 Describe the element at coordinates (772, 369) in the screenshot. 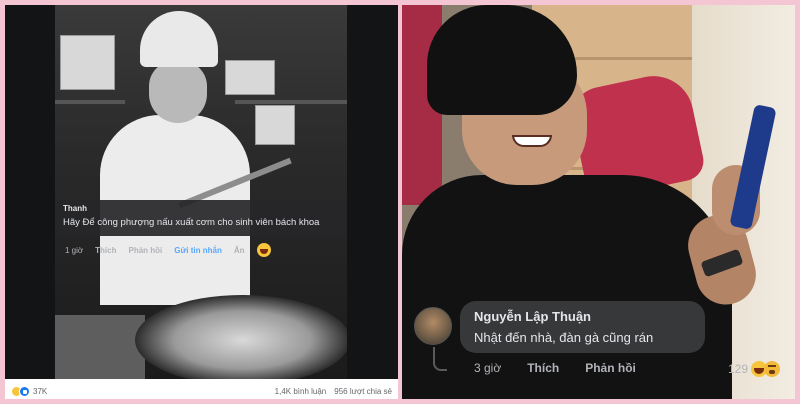

I see `wow-reaction-icon` at that location.